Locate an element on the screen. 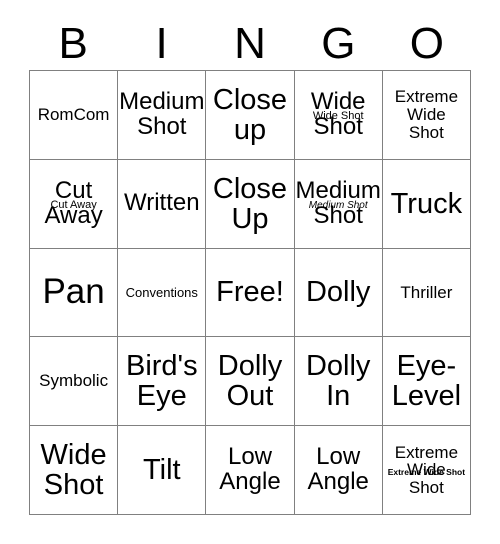 This screenshot has width=500, height=544. bingo-cell-o3: Thriller is located at coordinates (426, 293).